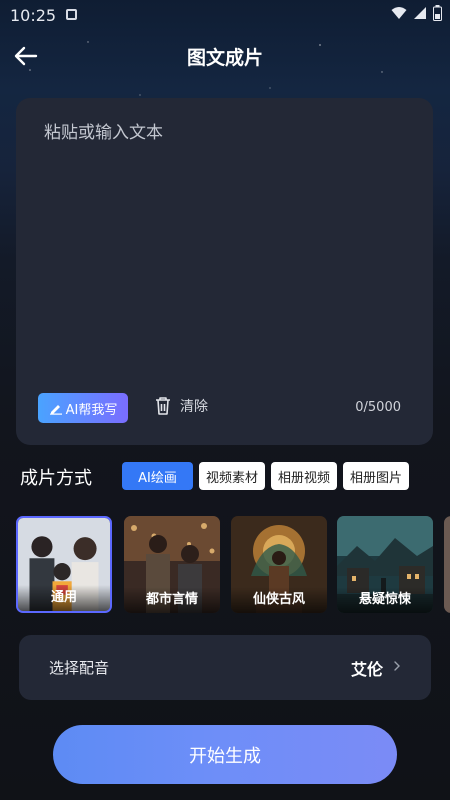  I want to click on character-counter: 0/5000, so click(378, 407).